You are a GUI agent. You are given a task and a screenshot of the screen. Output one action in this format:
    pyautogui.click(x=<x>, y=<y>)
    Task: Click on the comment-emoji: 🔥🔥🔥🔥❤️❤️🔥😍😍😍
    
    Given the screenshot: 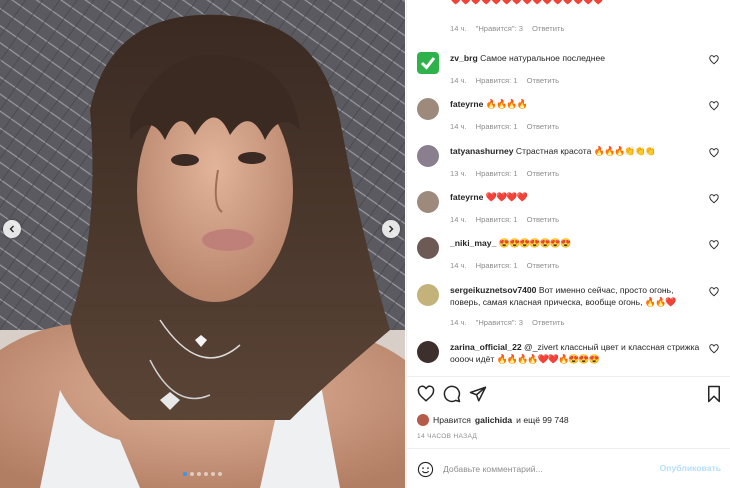 What is the action you would take?
    pyautogui.click(x=548, y=359)
    